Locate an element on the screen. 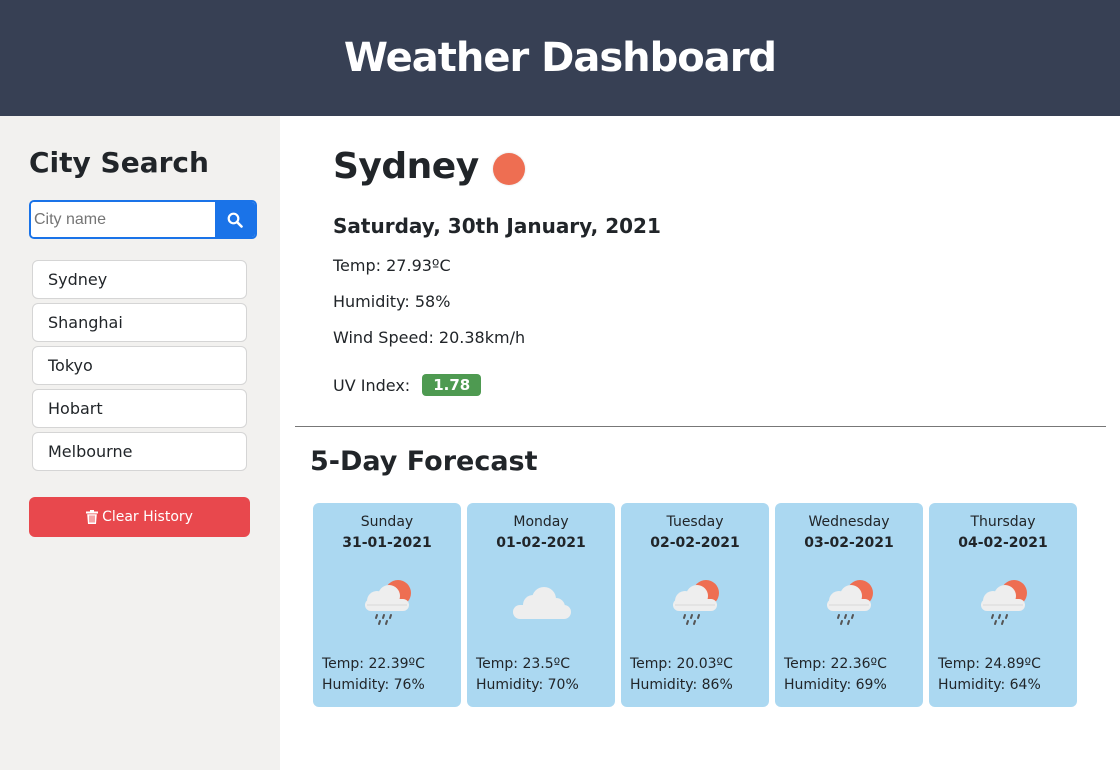  page-title: Weather Dashboard is located at coordinates (560, 58).